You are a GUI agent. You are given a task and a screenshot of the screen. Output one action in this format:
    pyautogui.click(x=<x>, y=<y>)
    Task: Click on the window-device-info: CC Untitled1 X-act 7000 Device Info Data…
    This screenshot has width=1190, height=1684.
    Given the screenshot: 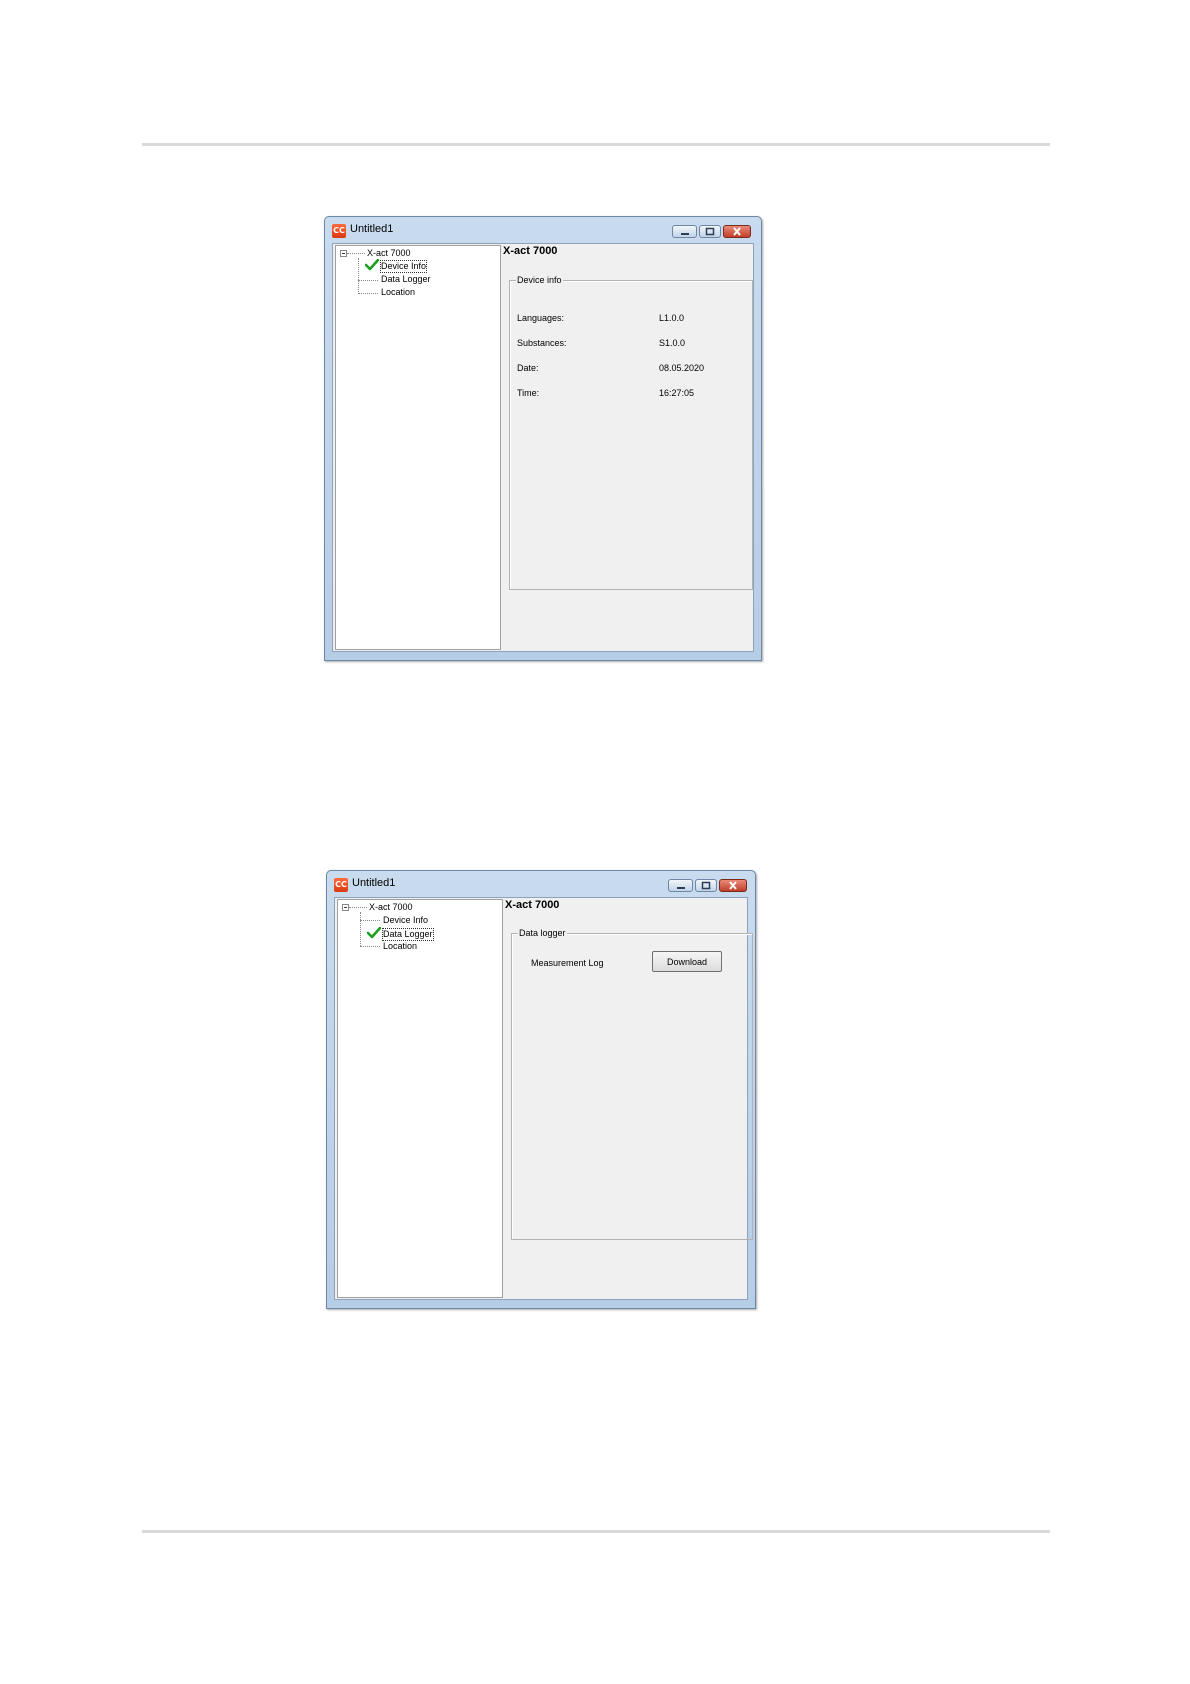 What is the action you would take?
    pyautogui.click(x=543, y=438)
    